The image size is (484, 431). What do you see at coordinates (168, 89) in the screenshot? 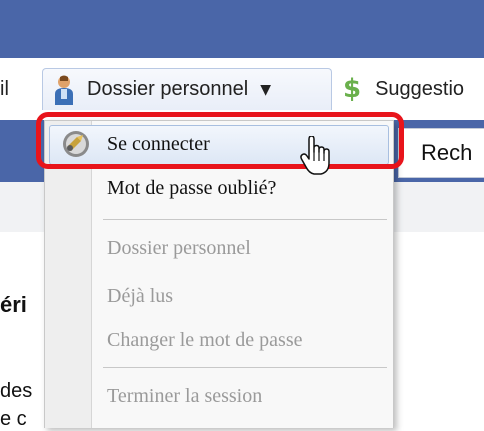
I see `nav-item-dossier-label: Dossier personnel` at bounding box center [168, 89].